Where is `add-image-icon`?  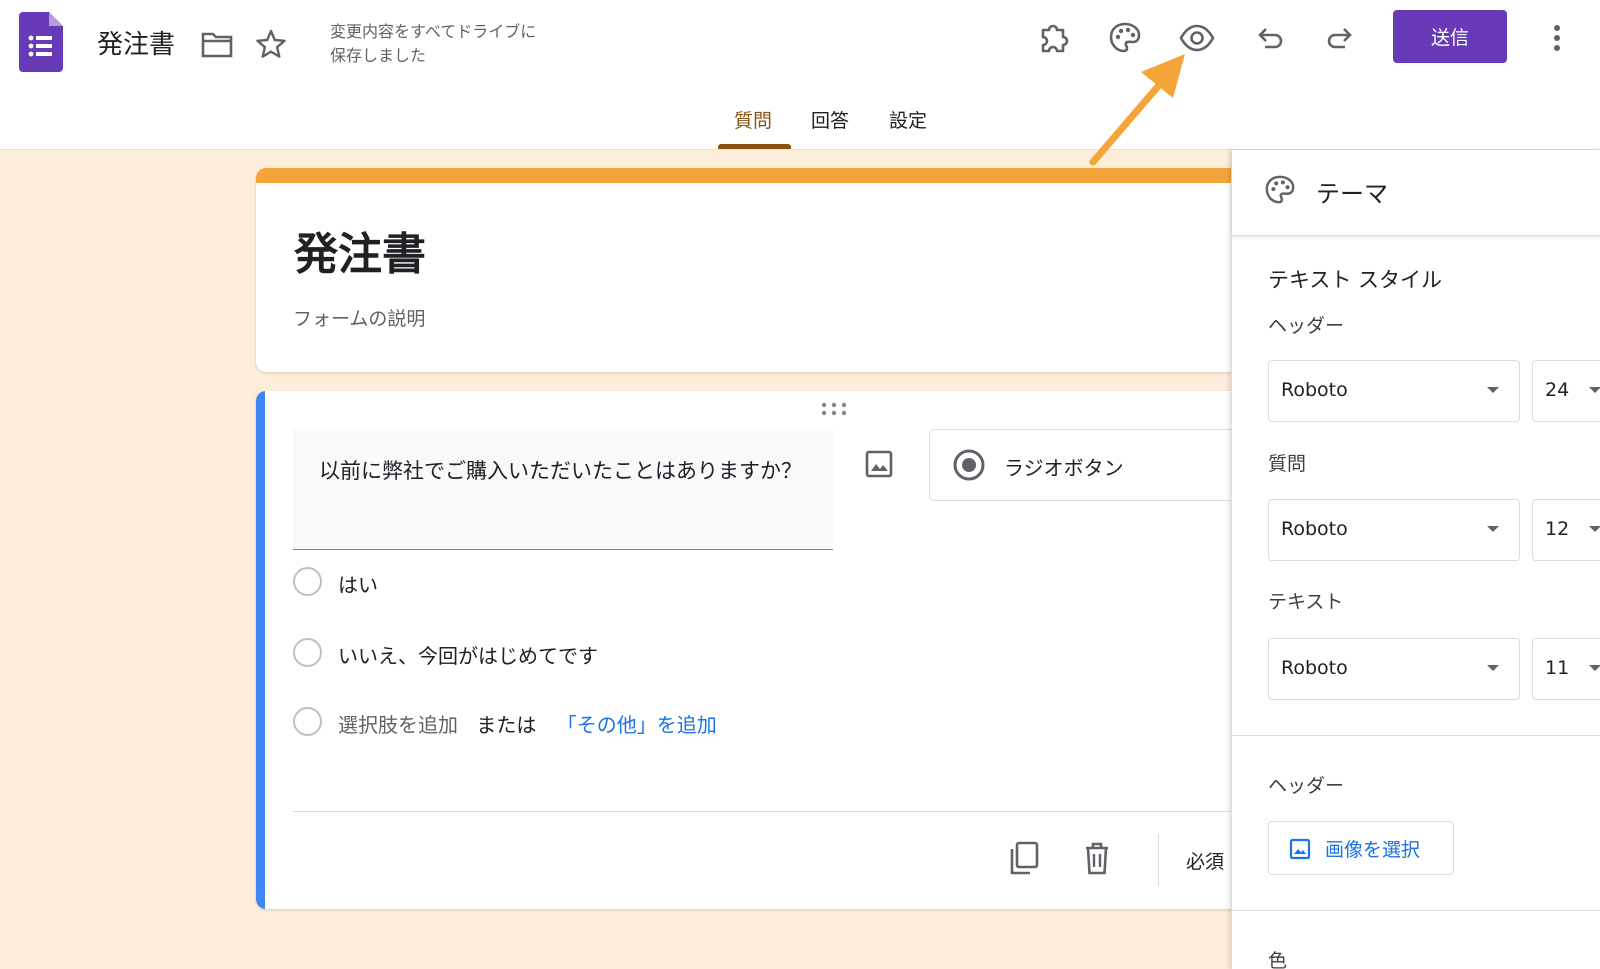
add-image-icon is located at coordinates (879, 464).